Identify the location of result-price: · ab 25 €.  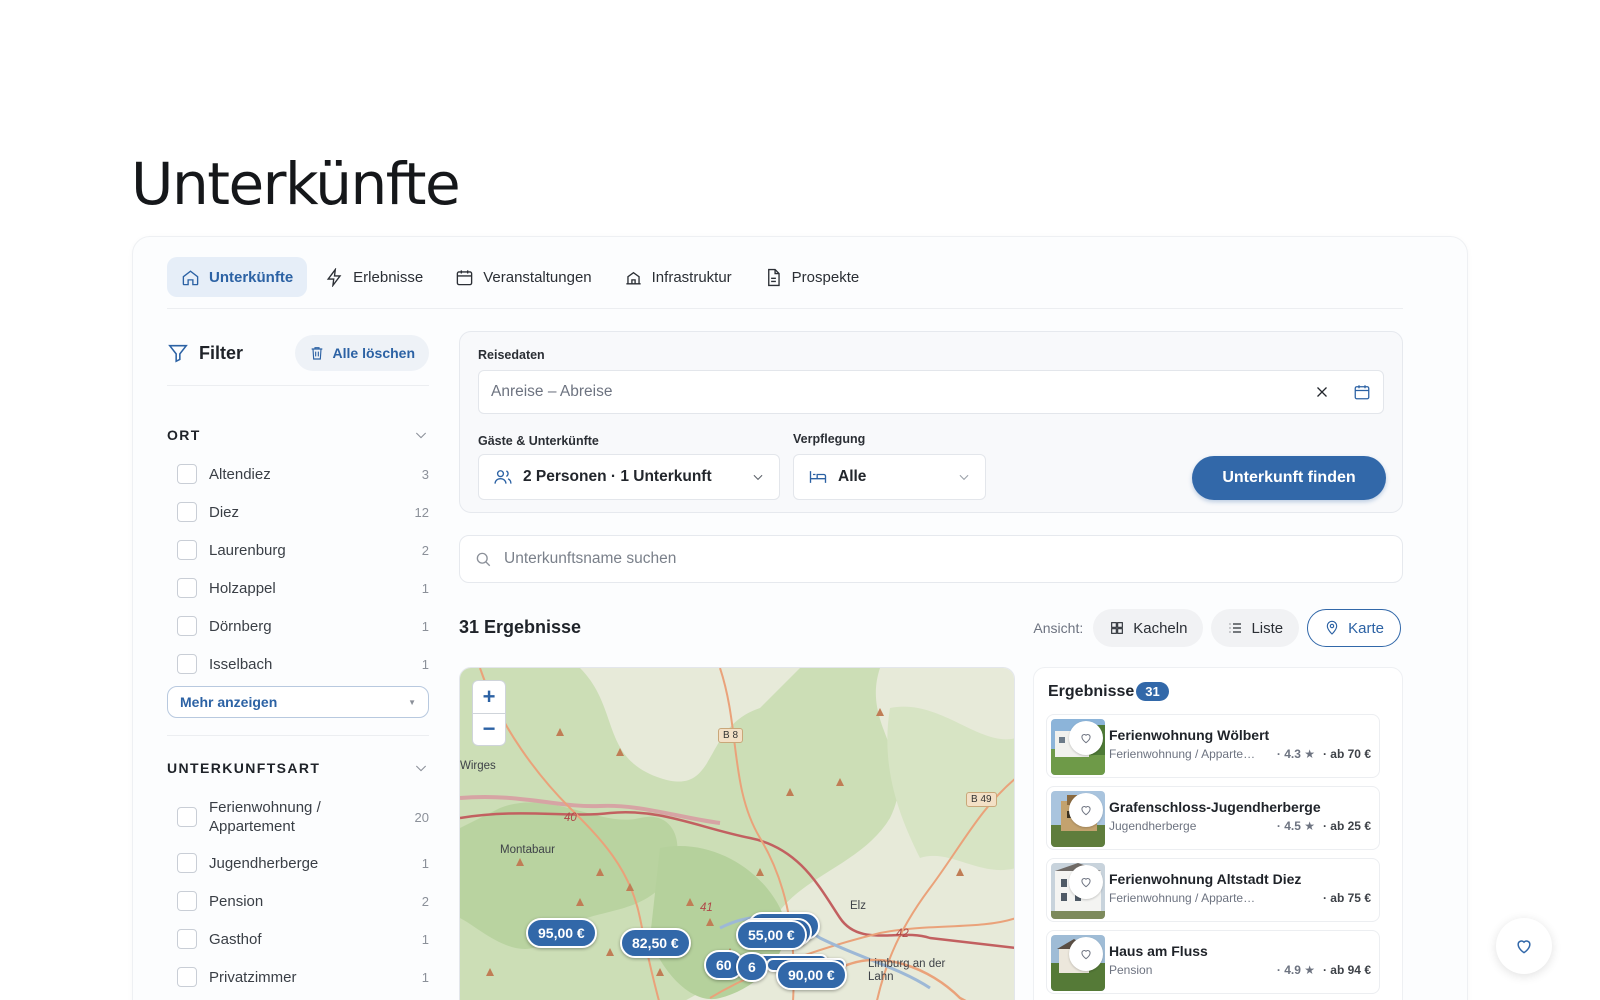
(1346, 826).